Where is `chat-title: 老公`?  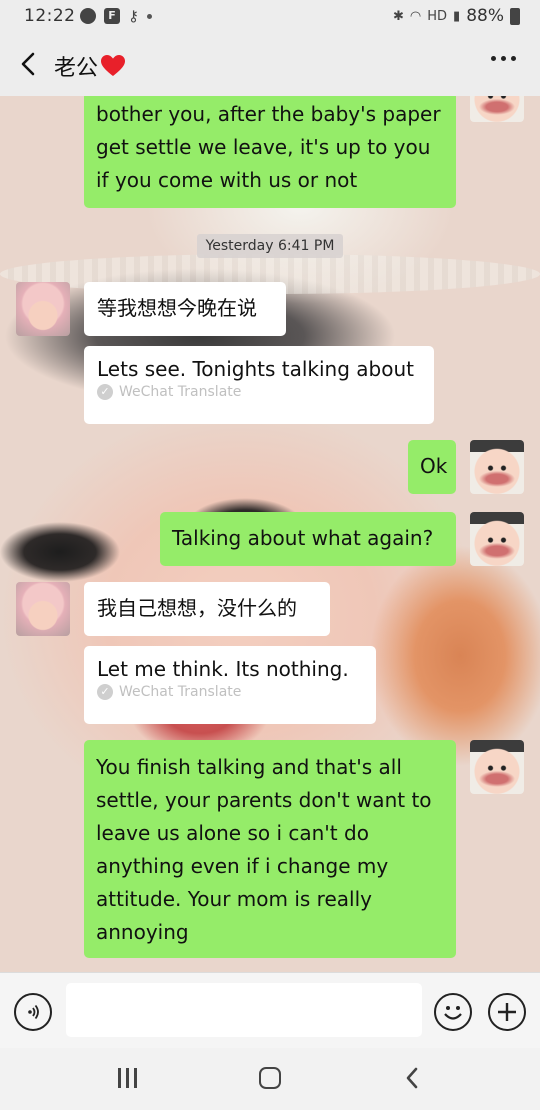 chat-title: 老公 is located at coordinates (90, 66).